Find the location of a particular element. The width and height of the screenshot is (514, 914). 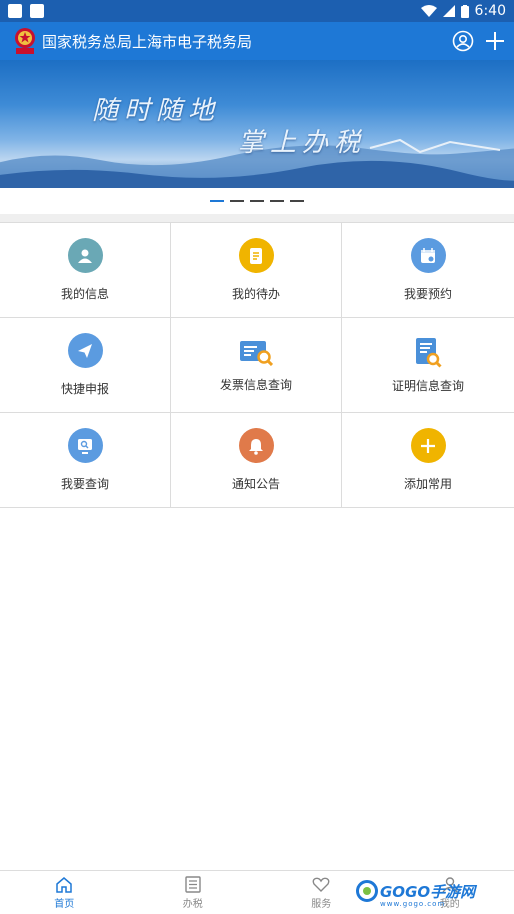

grid-item-notice: 通知公告 is located at coordinates (256, 460).